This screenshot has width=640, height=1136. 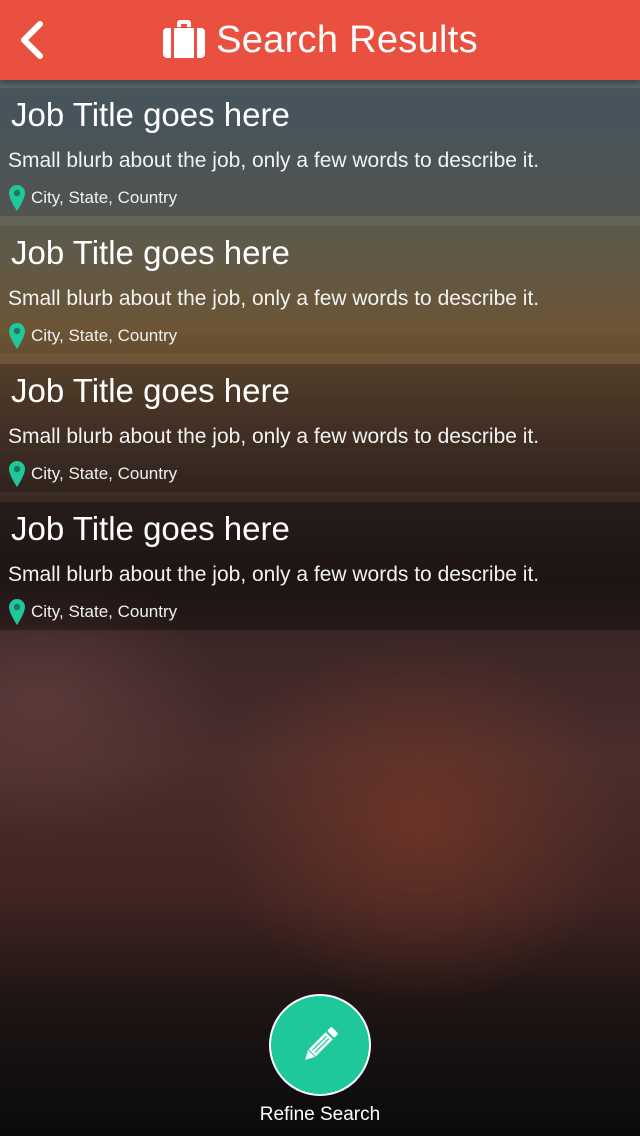 I want to click on page-title: Search Results, so click(x=347, y=39).